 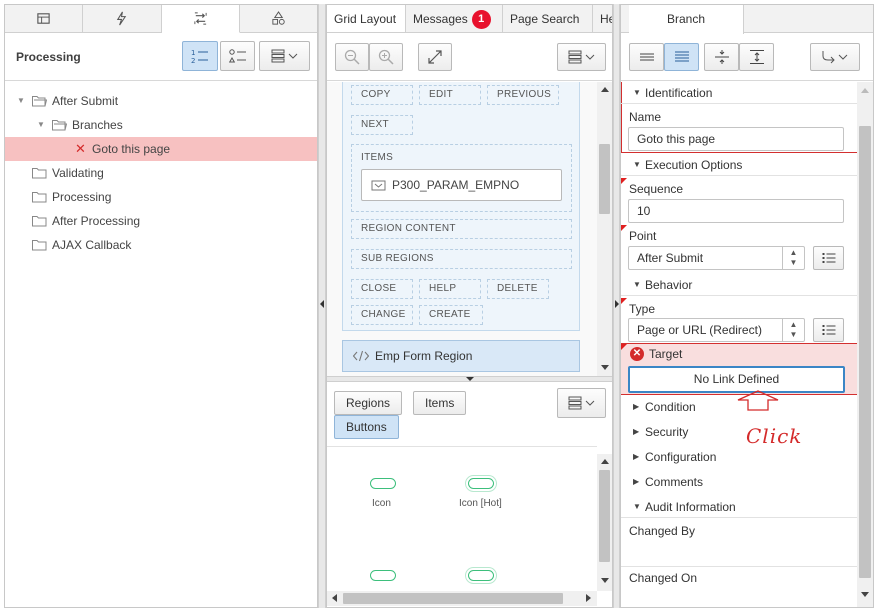 I want to click on section-behavior: ▼ Behavior, so click(x=739, y=285).